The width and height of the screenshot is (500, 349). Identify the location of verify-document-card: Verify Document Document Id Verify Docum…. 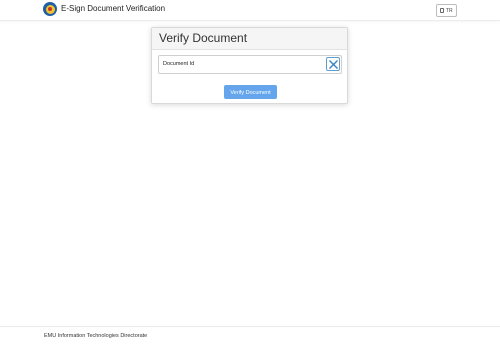
(249, 65).